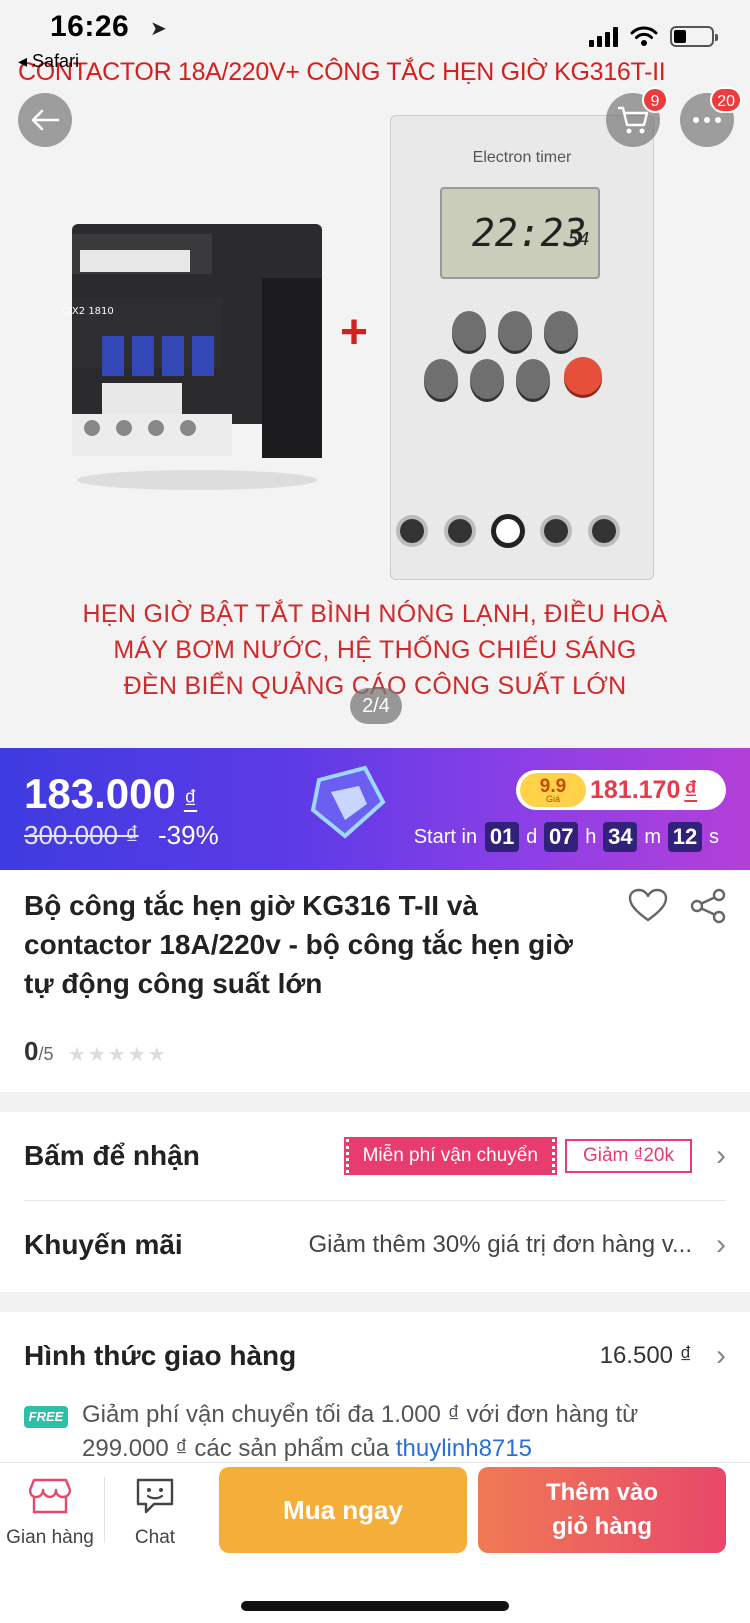  What do you see at coordinates (50, 1496) in the screenshot?
I see `store-icon` at bounding box center [50, 1496].